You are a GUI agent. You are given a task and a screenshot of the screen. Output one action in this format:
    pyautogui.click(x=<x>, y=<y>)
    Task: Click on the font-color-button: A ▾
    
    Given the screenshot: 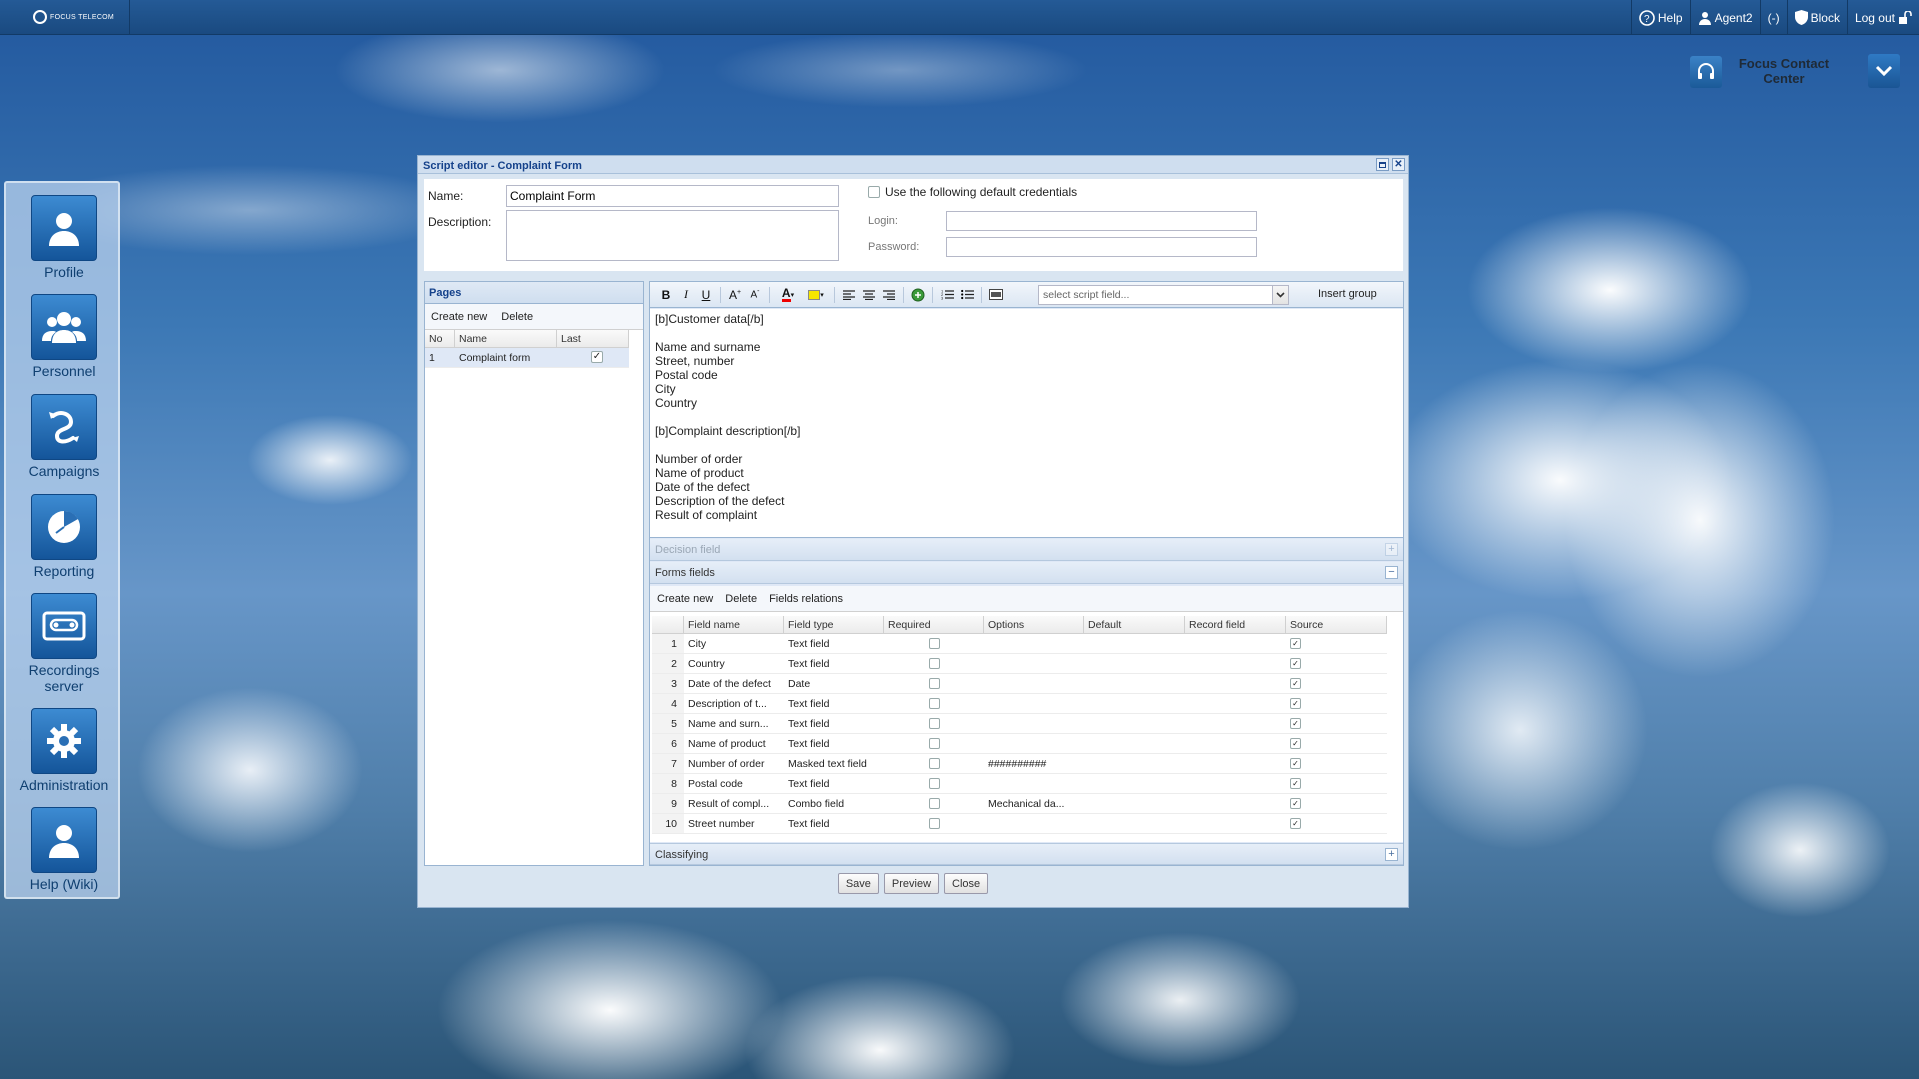 What is the action you would take?
    pyautogui.click(x=788, y=295)
    